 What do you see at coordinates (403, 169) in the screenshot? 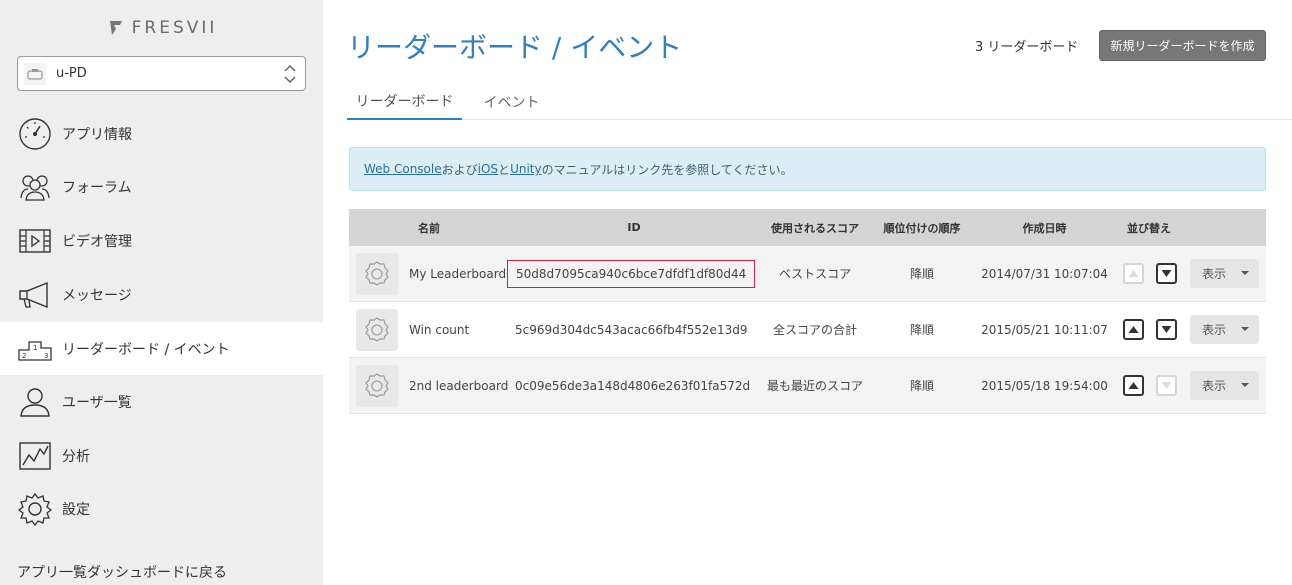
I see `web-console-link: Web Console` at bounding box center [403, 169].